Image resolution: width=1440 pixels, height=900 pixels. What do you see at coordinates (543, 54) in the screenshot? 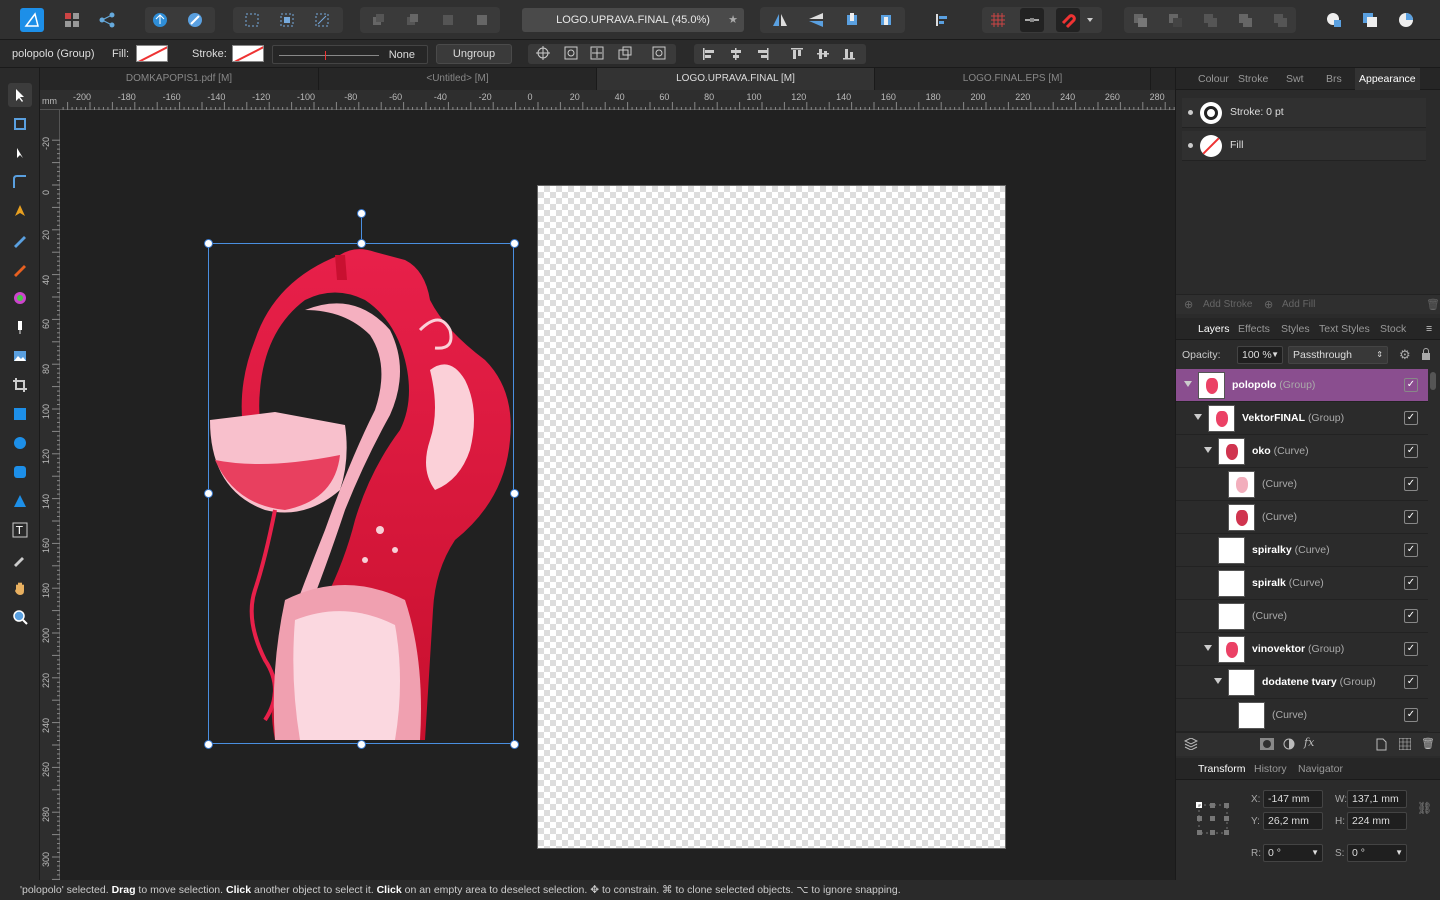
I see `crosshair-icon` at bounding box center [543, 54].